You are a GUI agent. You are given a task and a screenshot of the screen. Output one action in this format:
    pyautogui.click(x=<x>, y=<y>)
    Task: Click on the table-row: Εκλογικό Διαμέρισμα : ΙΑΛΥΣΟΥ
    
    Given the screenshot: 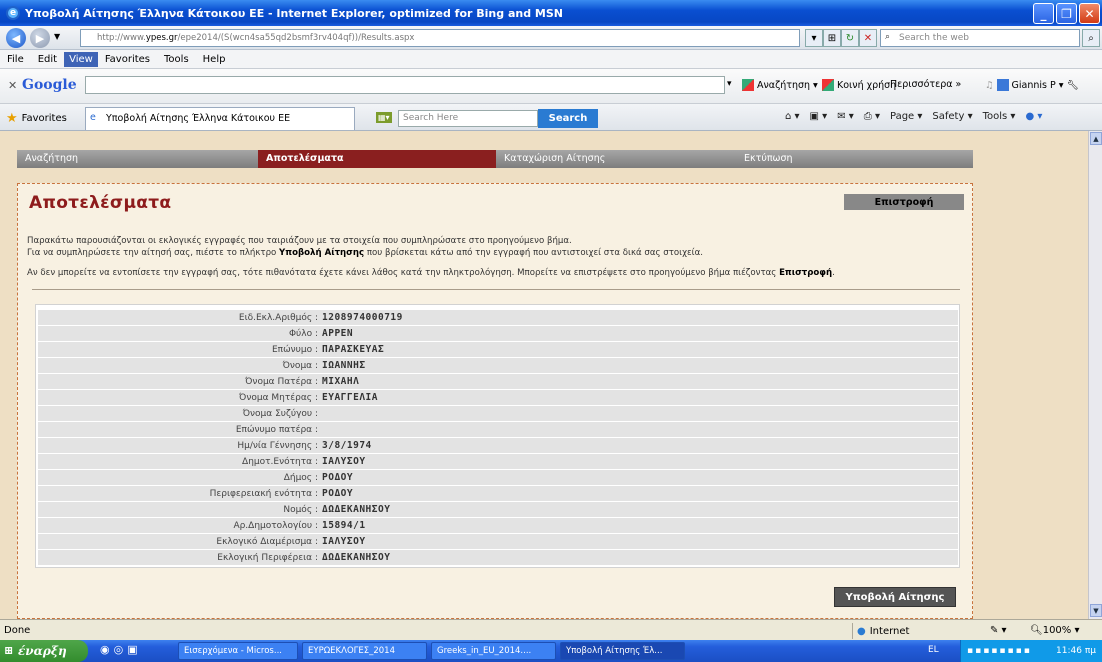 What is the action you would take?
    pyautogui.click(x=498, y=541)
    